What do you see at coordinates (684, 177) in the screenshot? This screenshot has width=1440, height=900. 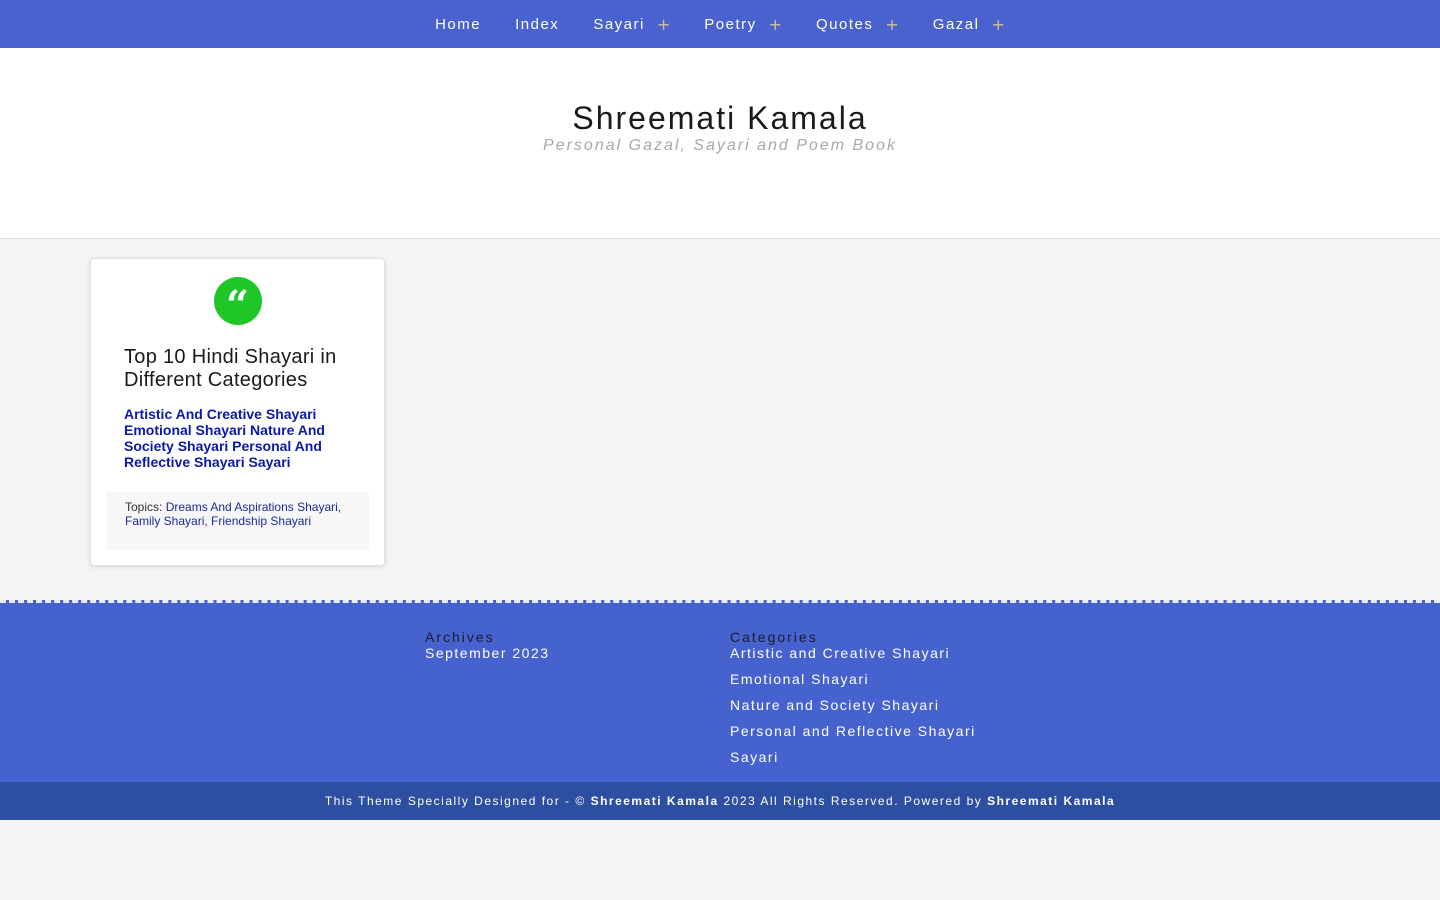 I see `facebook-icon` at bounding box center [684, 177].